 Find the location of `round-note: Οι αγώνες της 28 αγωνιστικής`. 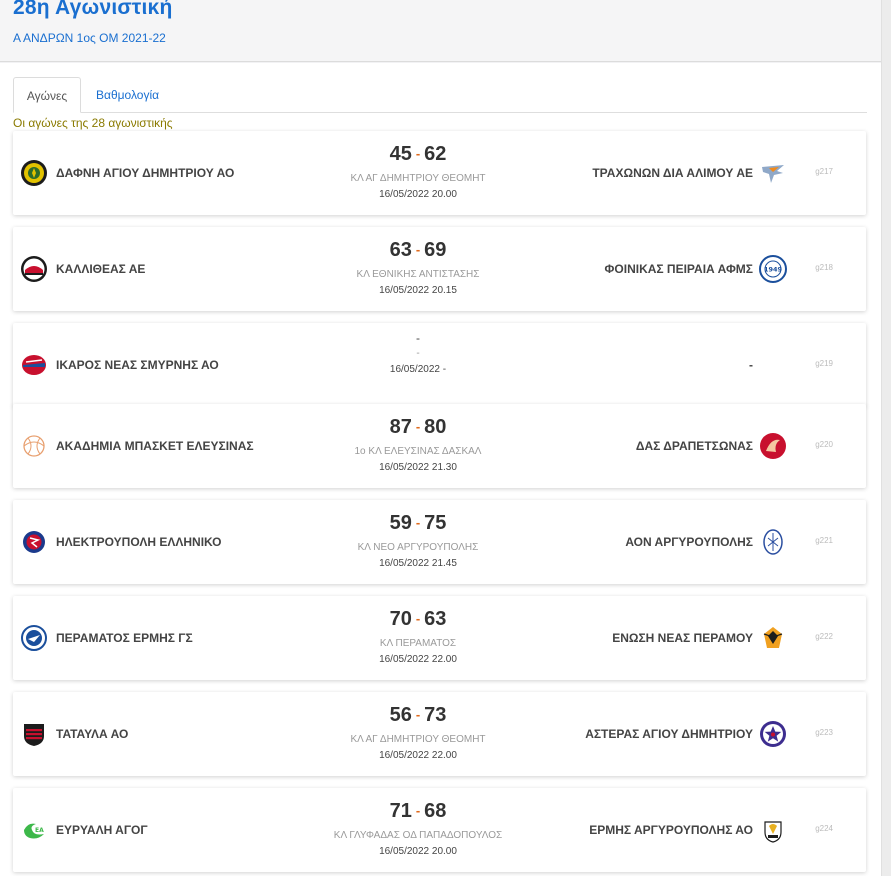

round-note: Οι αγώνες της 28 αγωνιστικής is located at coordinates (93, 123).